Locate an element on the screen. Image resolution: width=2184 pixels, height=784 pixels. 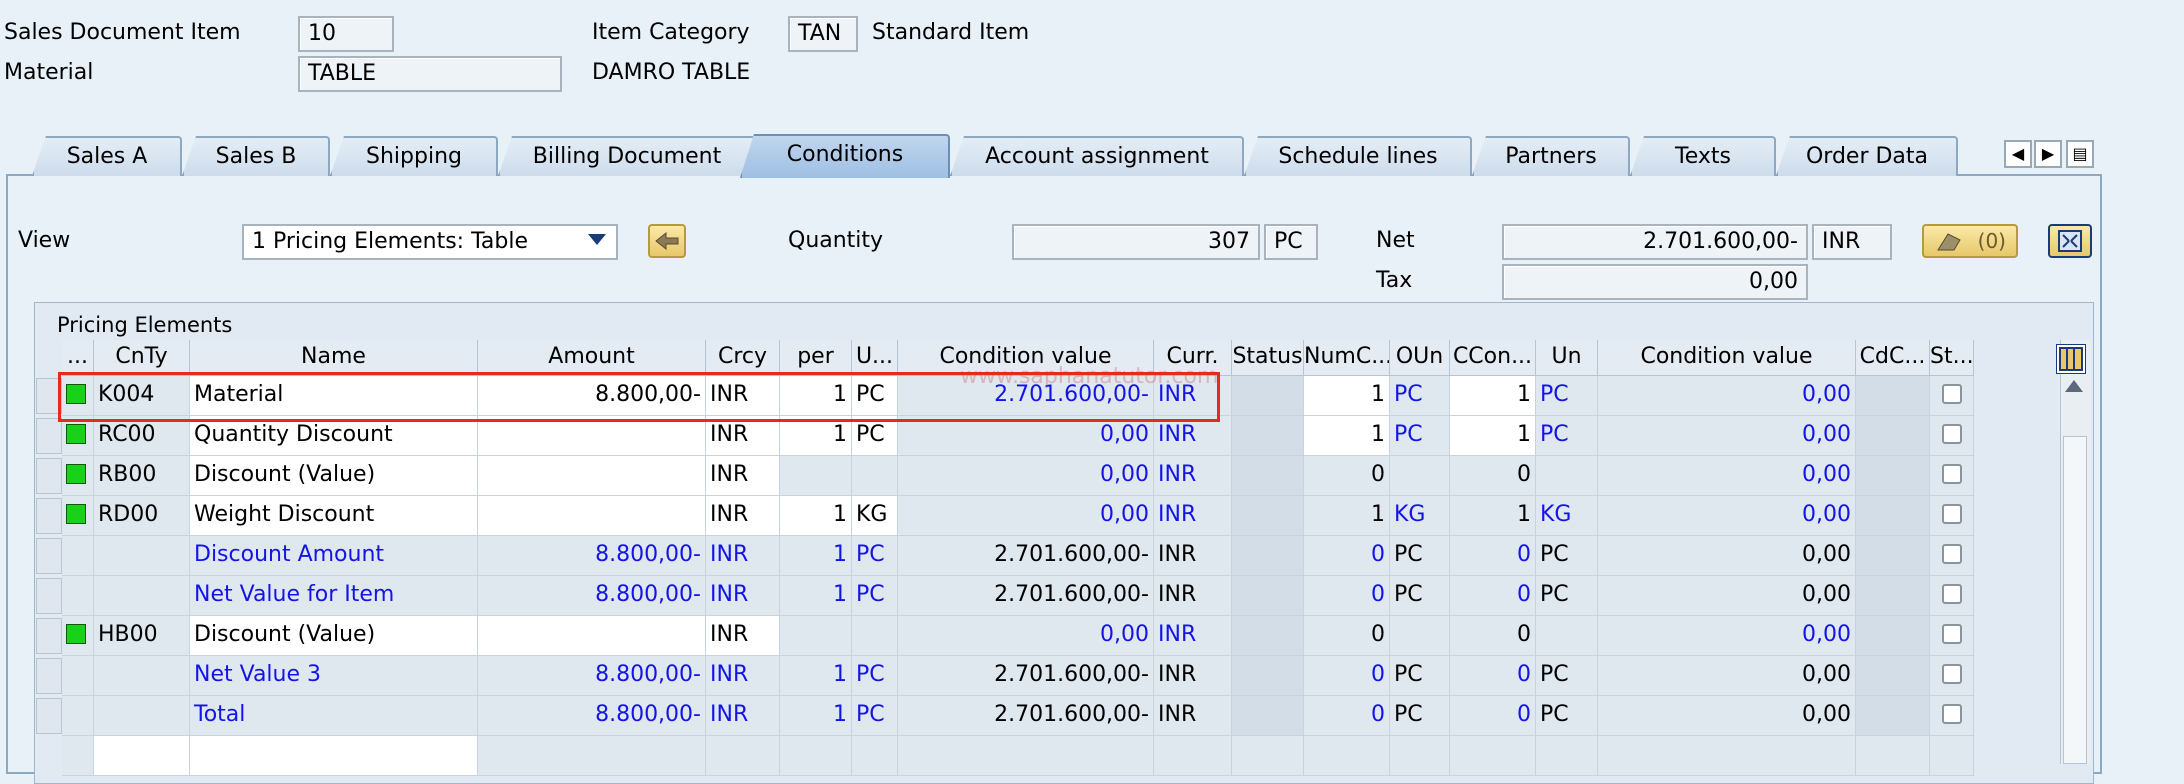
cell-cnty: K004 is located at coordinates (142, 396).